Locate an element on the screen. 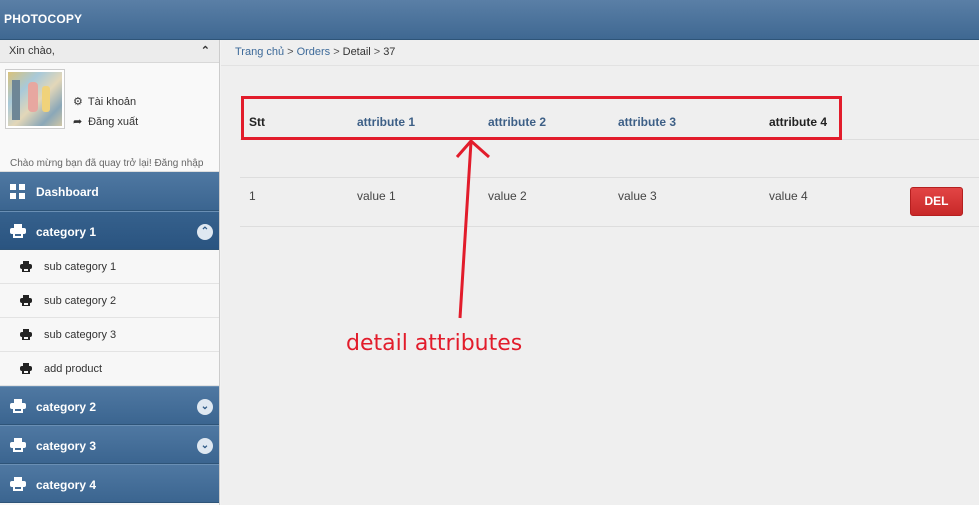 The image size is (979, 505). sidebar-subitem: sub category 3 is located at coordinates (109, 335).